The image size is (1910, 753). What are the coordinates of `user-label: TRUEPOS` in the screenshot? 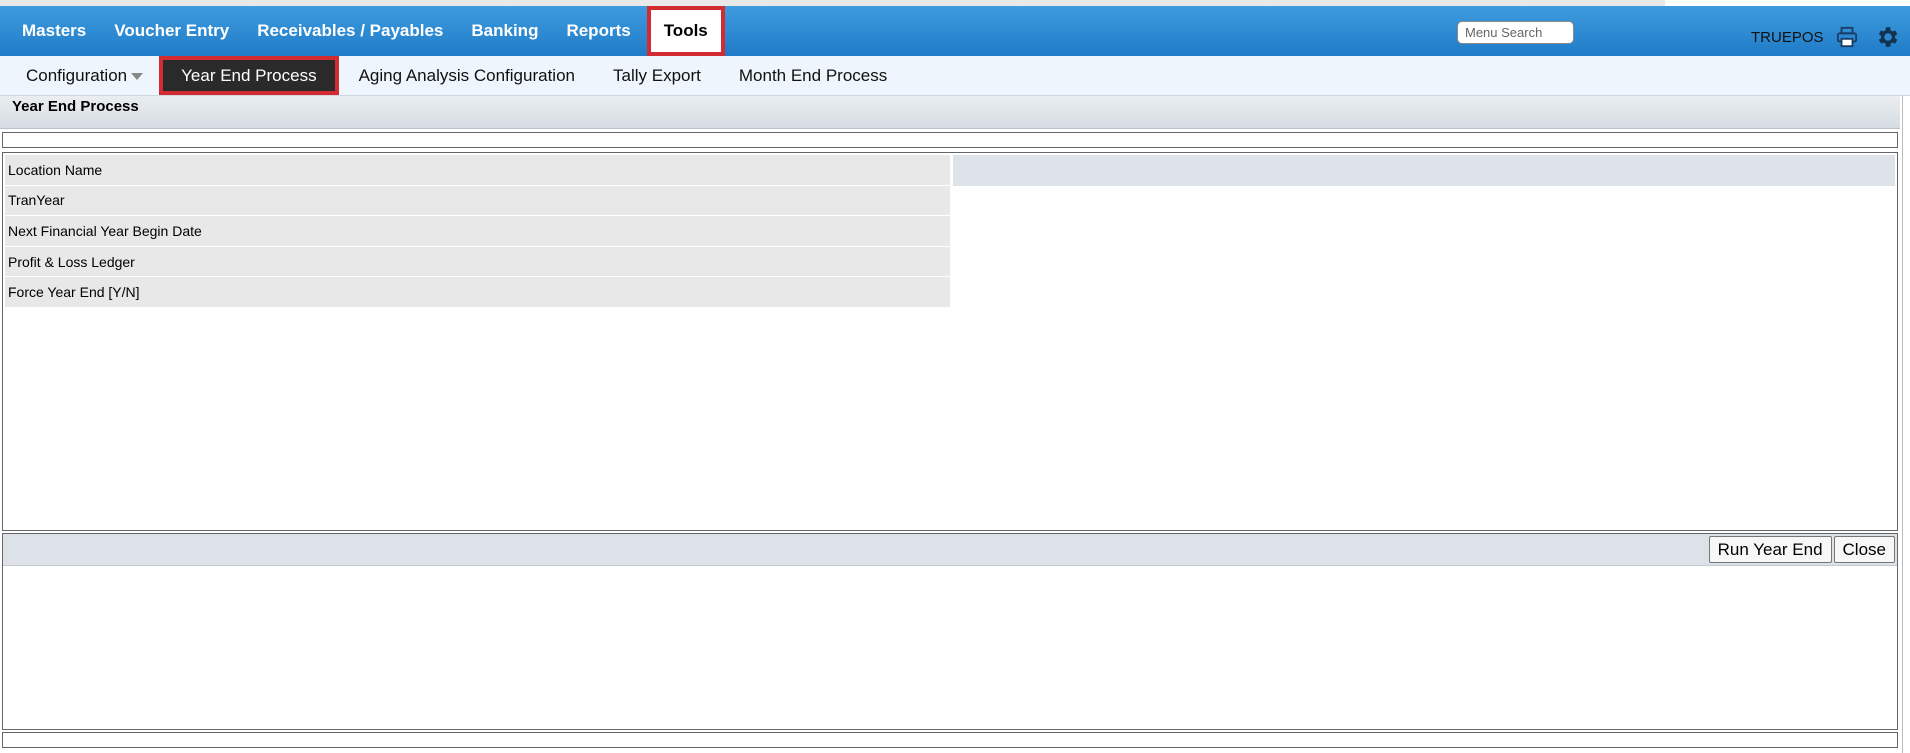 It's located at (1787, 37).